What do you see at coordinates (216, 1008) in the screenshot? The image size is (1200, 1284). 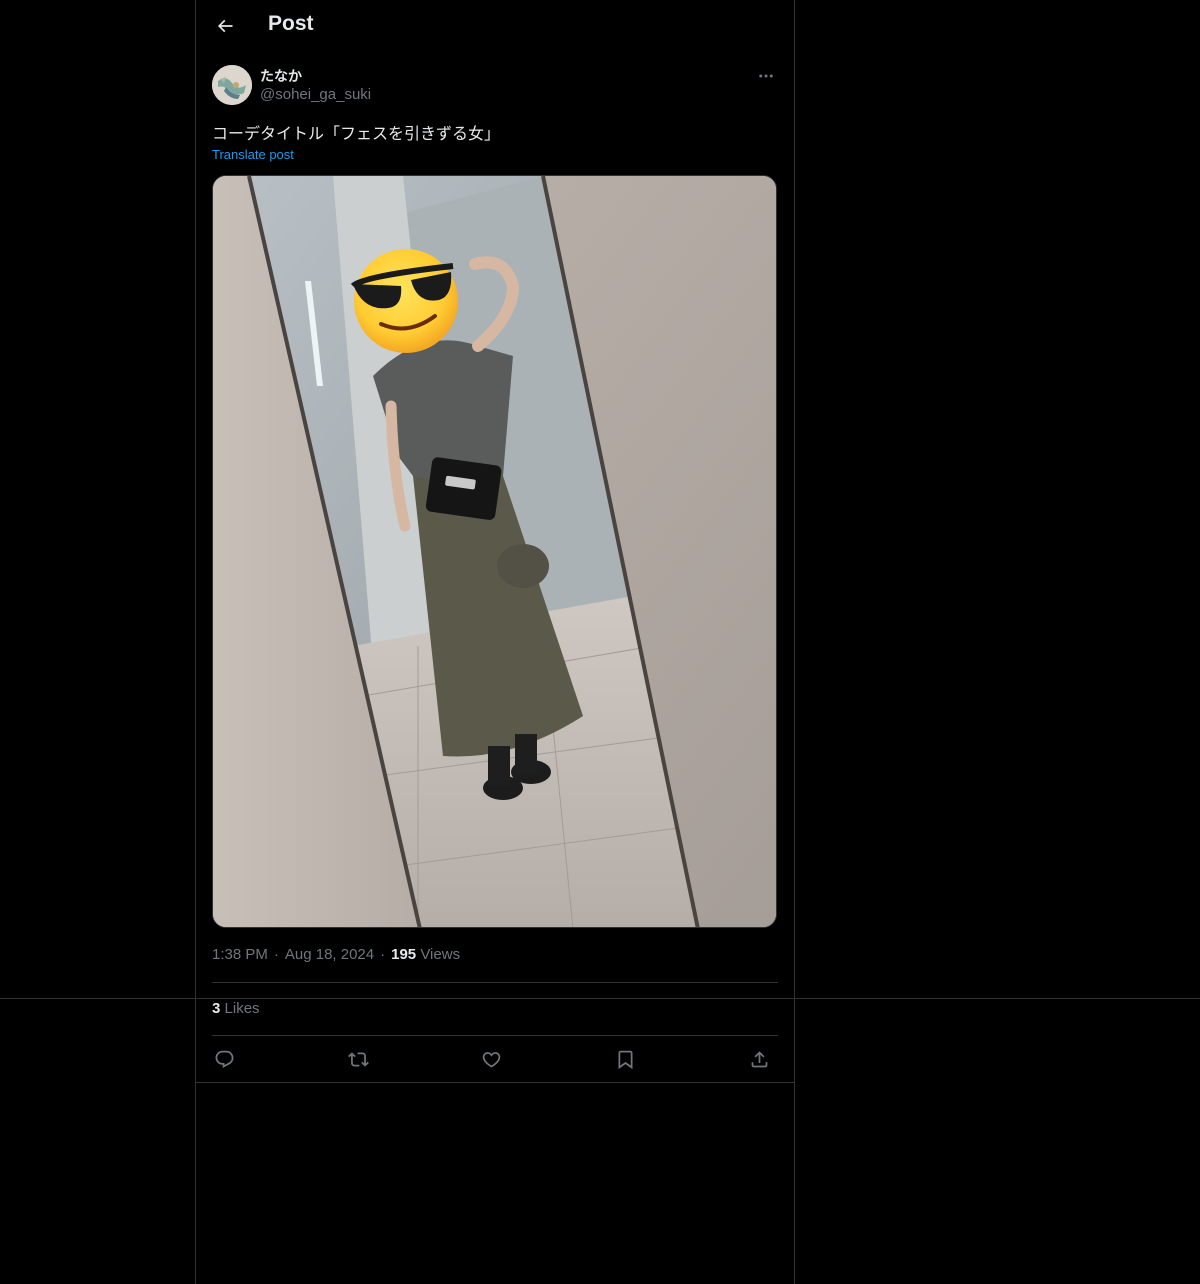 I see `likes-count: 3` at bounding box center [216, 1008].